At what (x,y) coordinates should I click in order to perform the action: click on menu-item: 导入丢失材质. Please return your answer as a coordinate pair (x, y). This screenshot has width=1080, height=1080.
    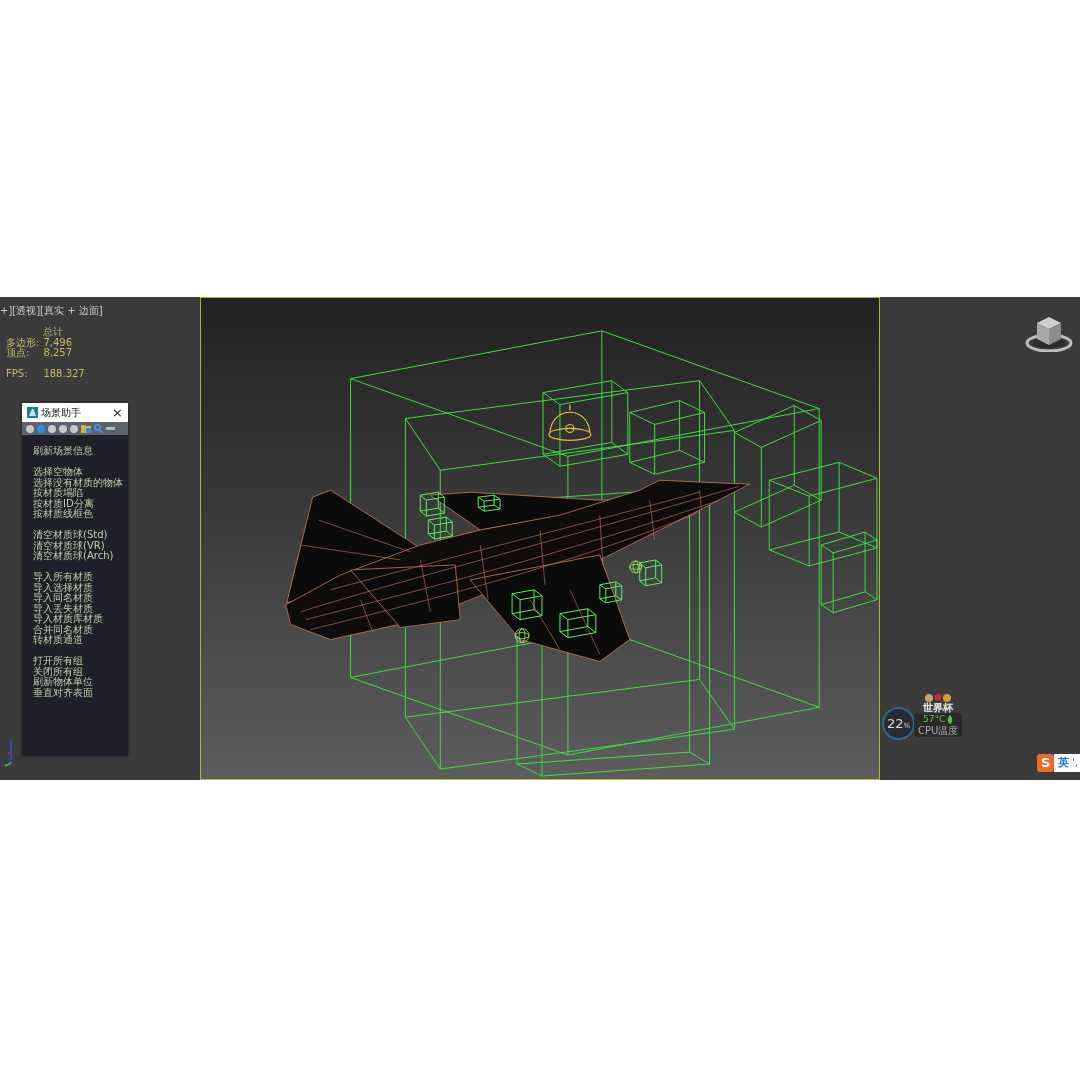
    Looking at the image, I should click on (63, 608).